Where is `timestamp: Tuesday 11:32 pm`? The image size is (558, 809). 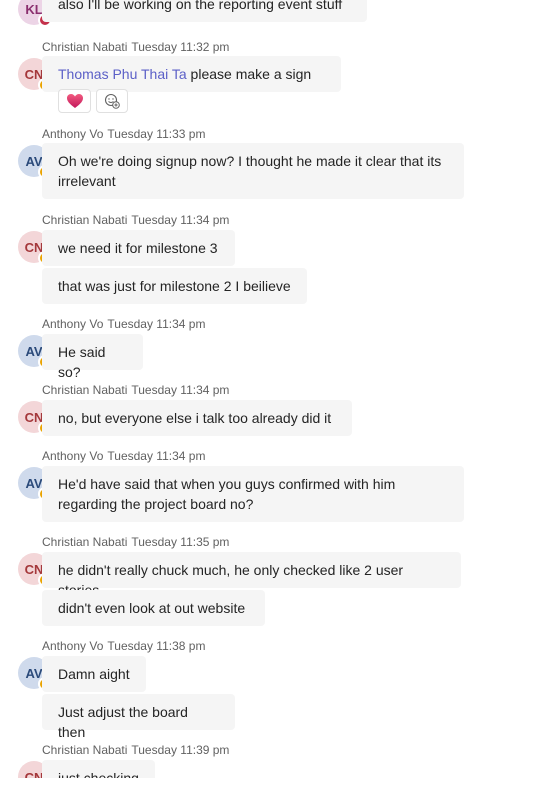 timestamp: Tuesday 11:32 pm is located at coordinates (180, 47).